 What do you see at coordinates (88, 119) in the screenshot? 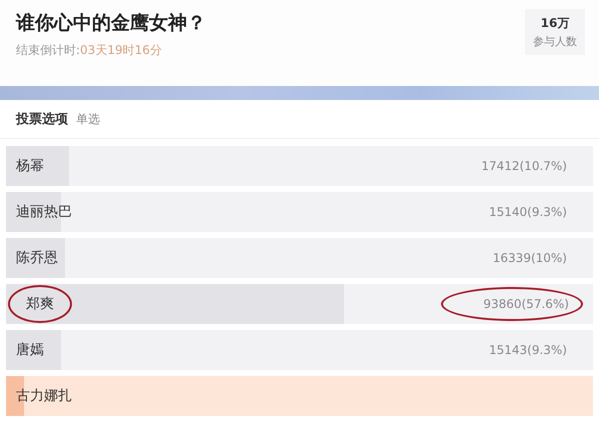
I see `selection-mode: 单选` at bounding box center [88, 119].